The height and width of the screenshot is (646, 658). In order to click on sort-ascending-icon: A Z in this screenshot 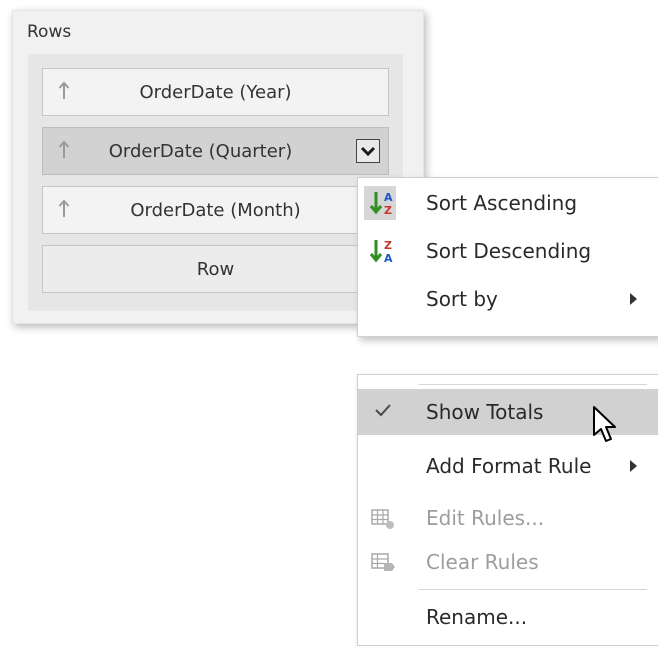, I will do `click(381, 204)`.